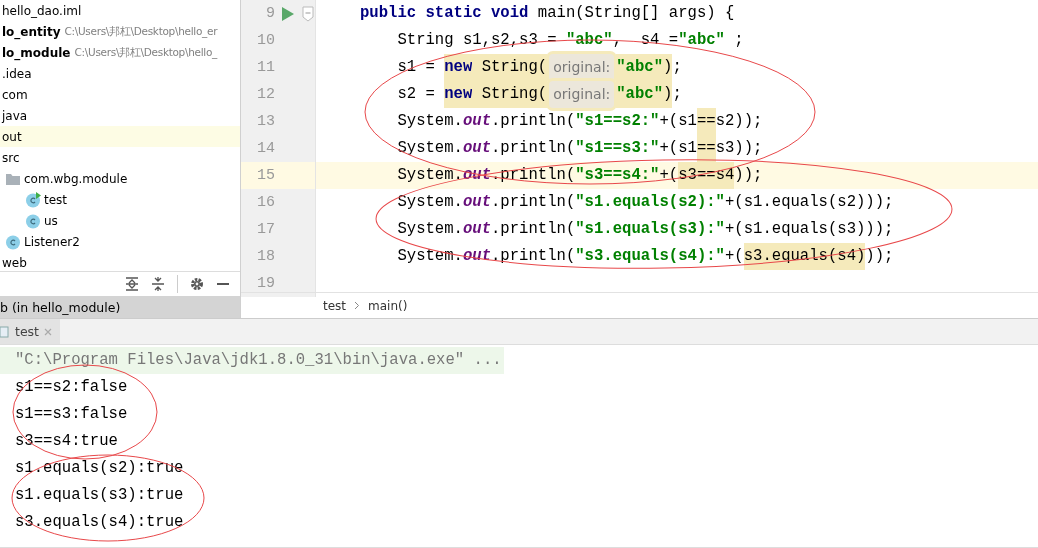 The width and height of the screenshot is (1038, 548). Describe the element at coordinates (120, 136) in the screenshot. I see `tree-item: out` at that location.